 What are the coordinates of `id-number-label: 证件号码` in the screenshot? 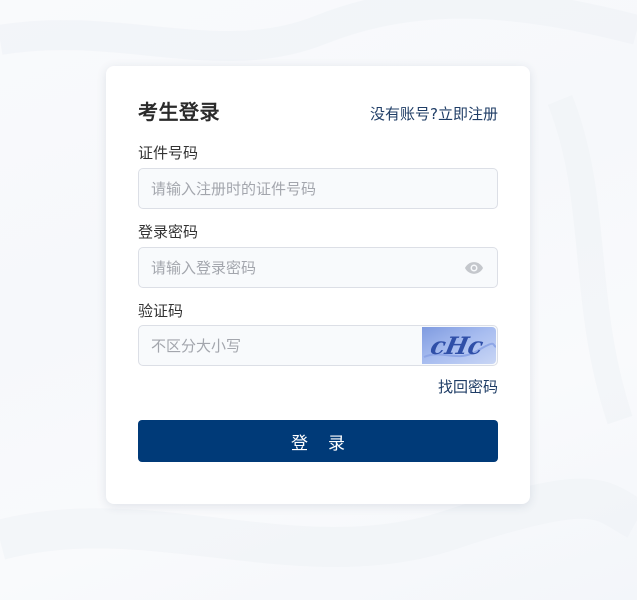 It's located at (168, 153).